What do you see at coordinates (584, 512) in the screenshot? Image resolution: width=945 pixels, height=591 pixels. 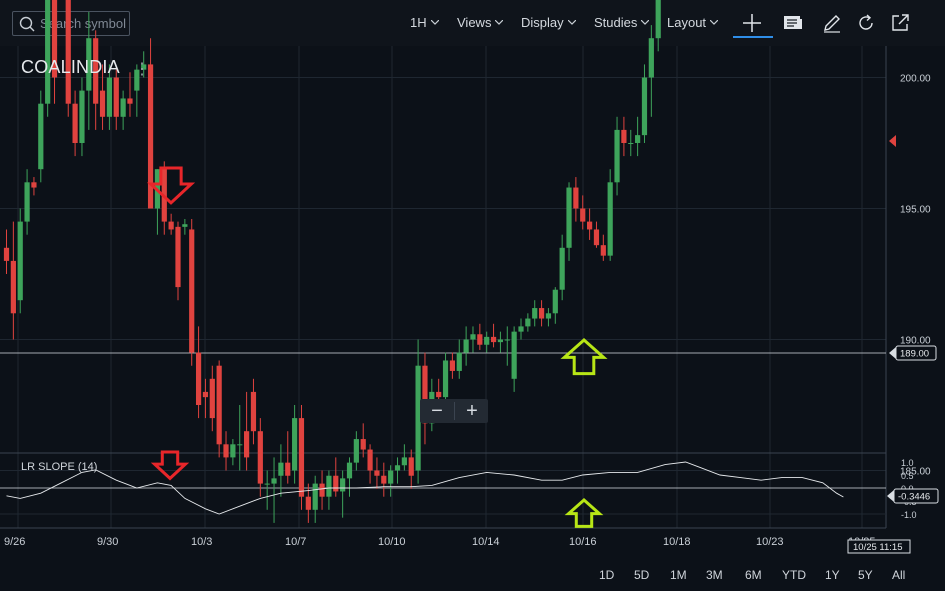 I see `buy-arrow-indicator-icon` at bounding box center [584, 512].